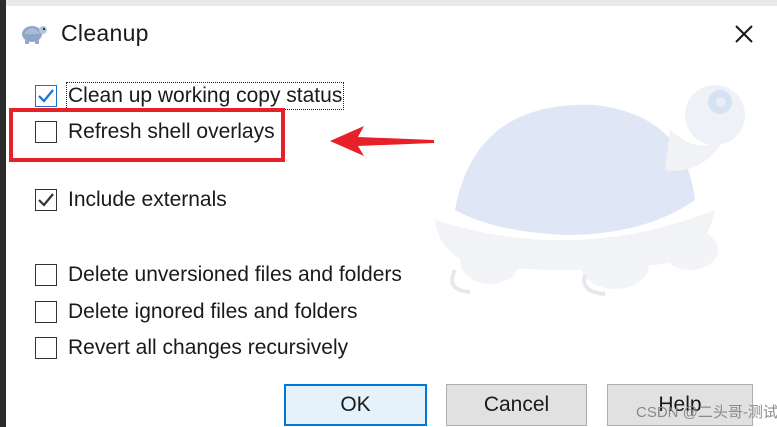  Describe the element at coordinates (355, 405) in the screenshot. I see `ok-button: OK` at that location.